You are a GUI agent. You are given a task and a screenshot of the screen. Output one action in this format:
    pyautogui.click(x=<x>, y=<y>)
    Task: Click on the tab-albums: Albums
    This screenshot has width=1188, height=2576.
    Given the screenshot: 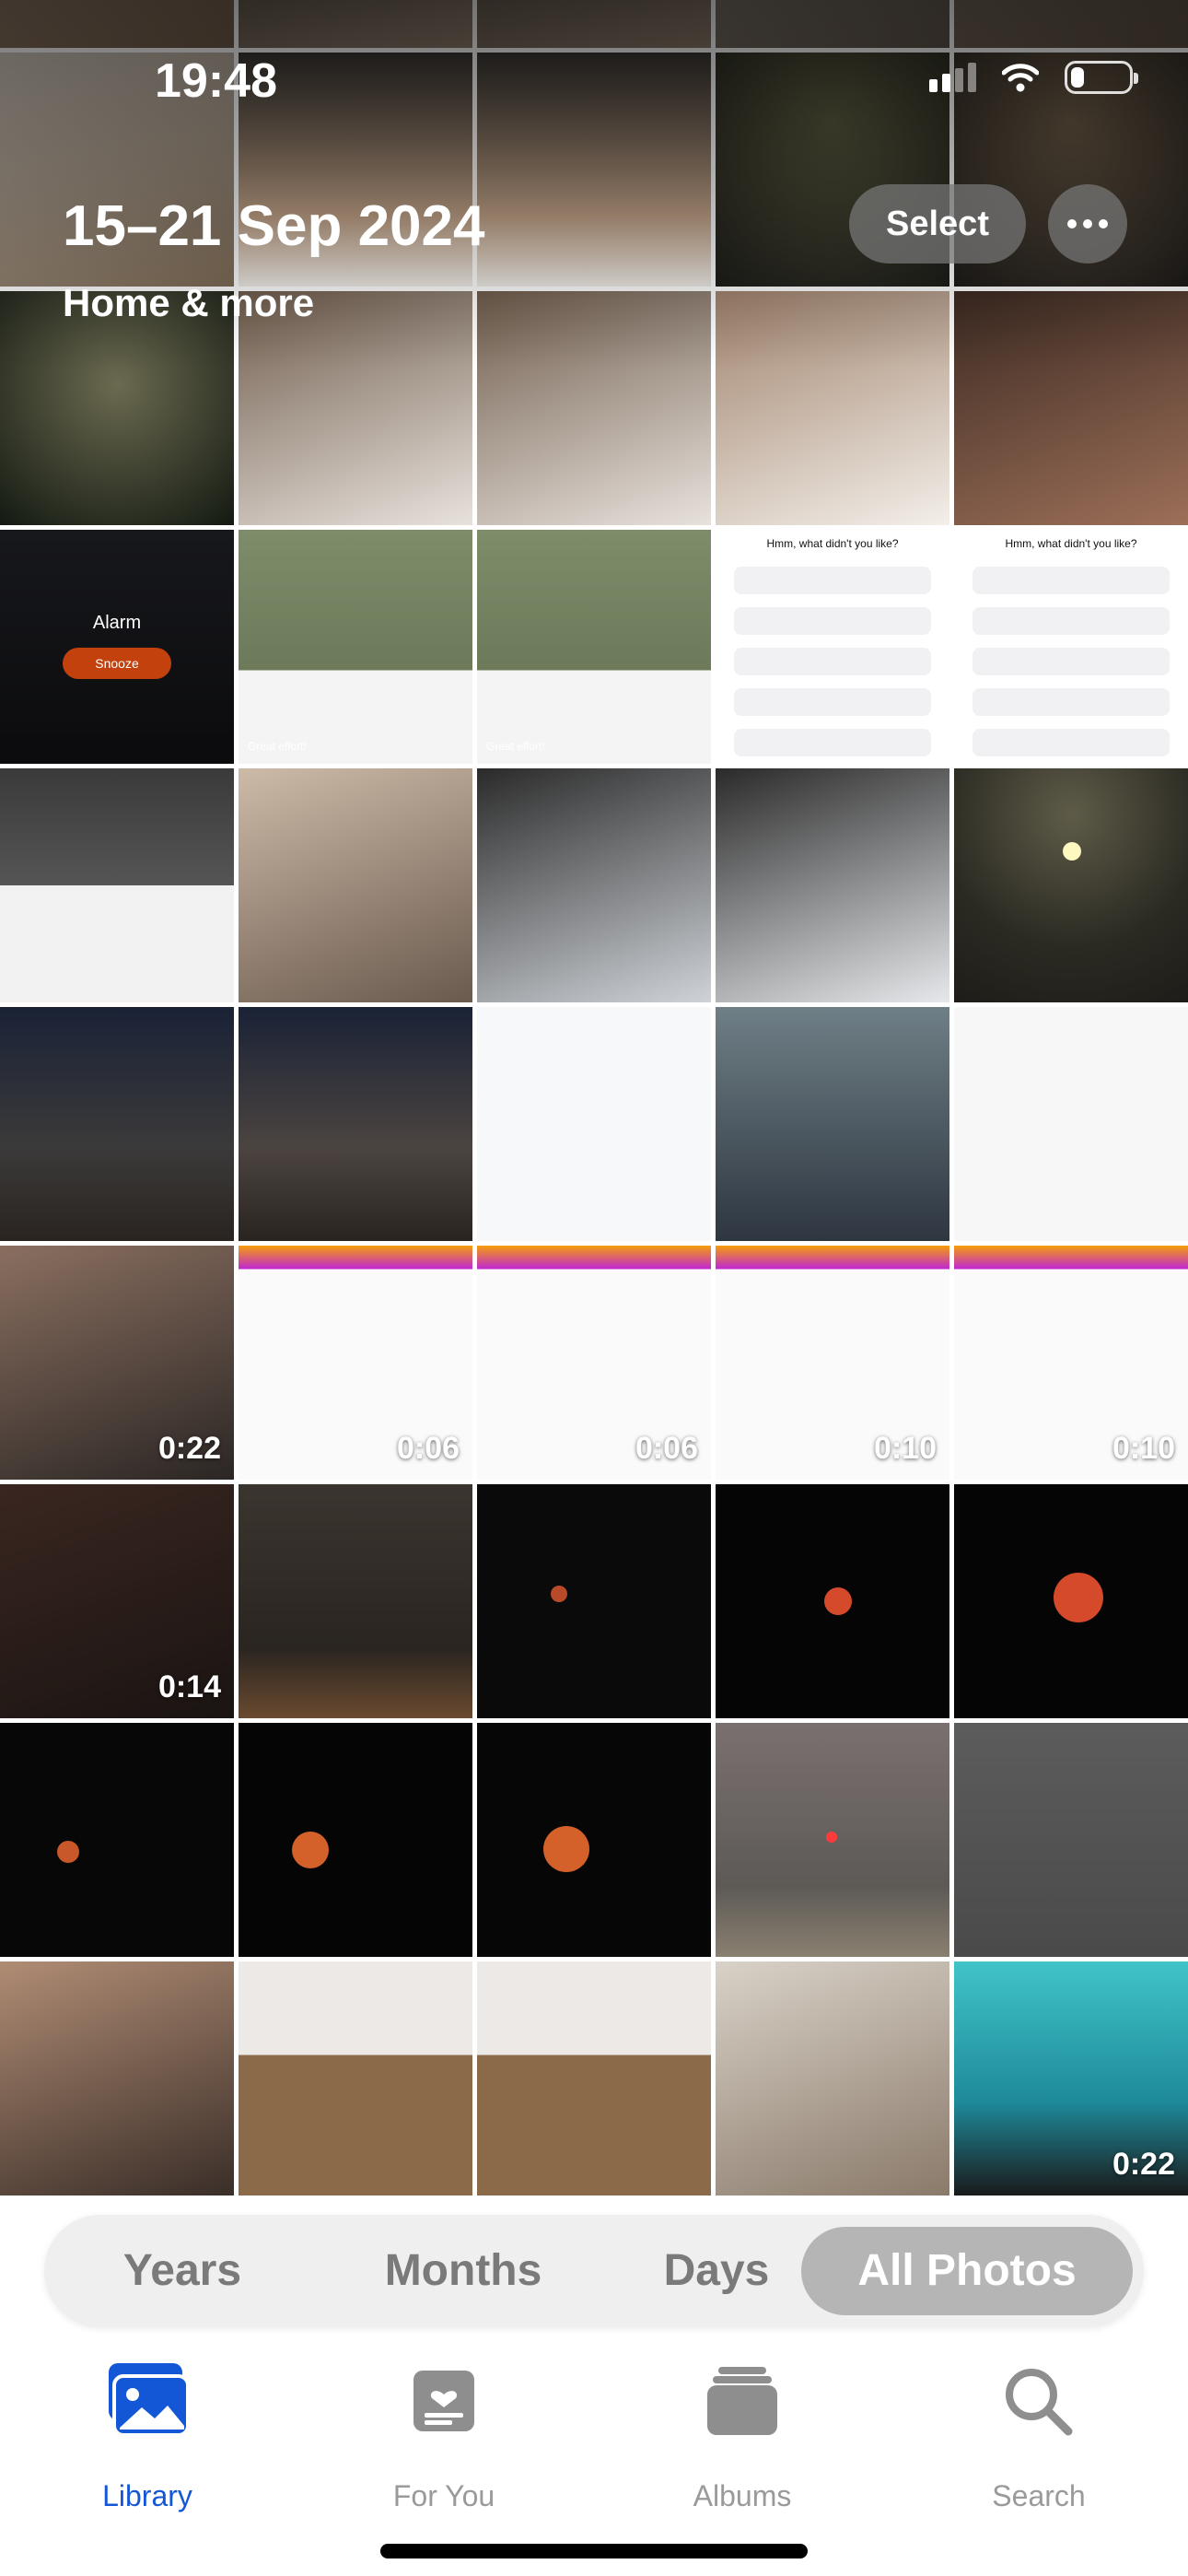 What is the action you would take?
    pyautogui.click(x=742, y=2448)
    